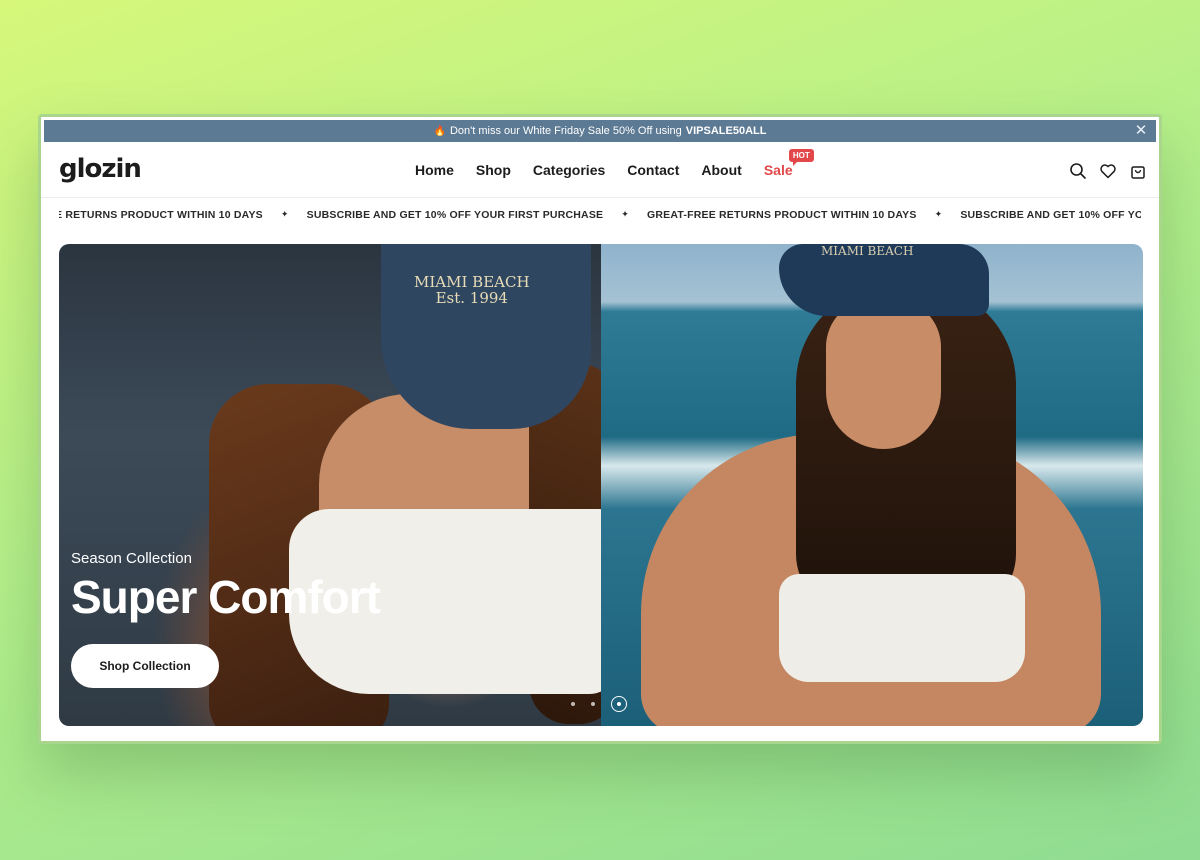  Describe the element at coordinates (486, 336) in the screenshot. I see `cap` at that location.